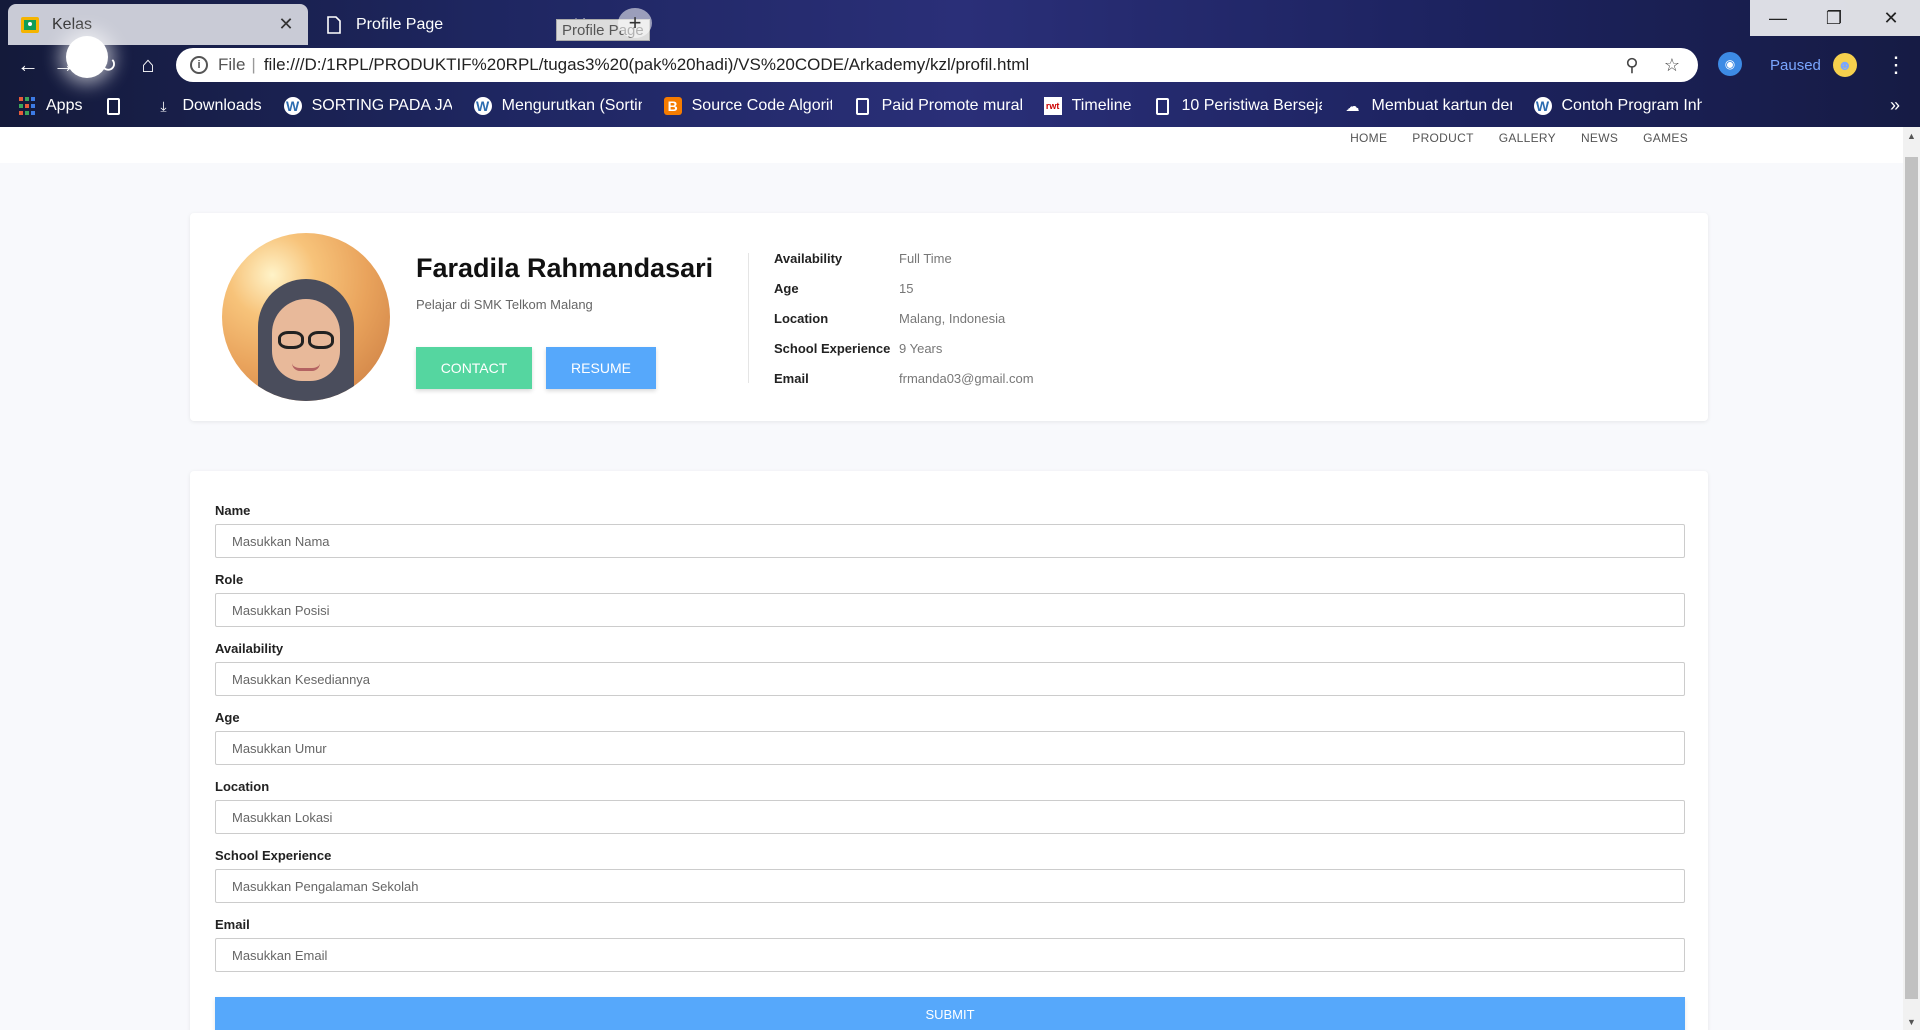 This screenshot has width=1920, height=1030. What do you see at coordinates (474, 368) in the screenshot?
I see `contact-button: CONTACT` at bounding box center [474, 368].